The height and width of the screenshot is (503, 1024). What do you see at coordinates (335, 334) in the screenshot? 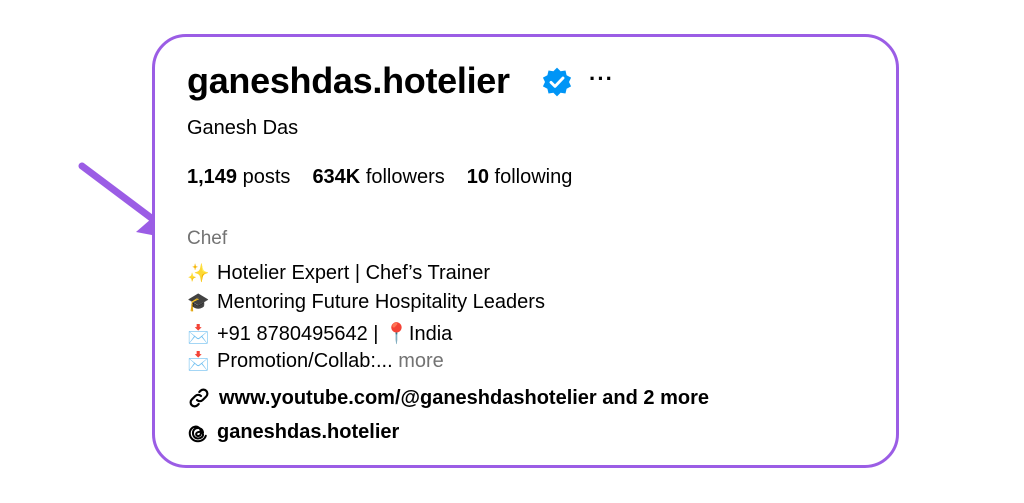
I see `bio-line-text: +91 8780495642 | 📍India` at bounding box center [335, 334].